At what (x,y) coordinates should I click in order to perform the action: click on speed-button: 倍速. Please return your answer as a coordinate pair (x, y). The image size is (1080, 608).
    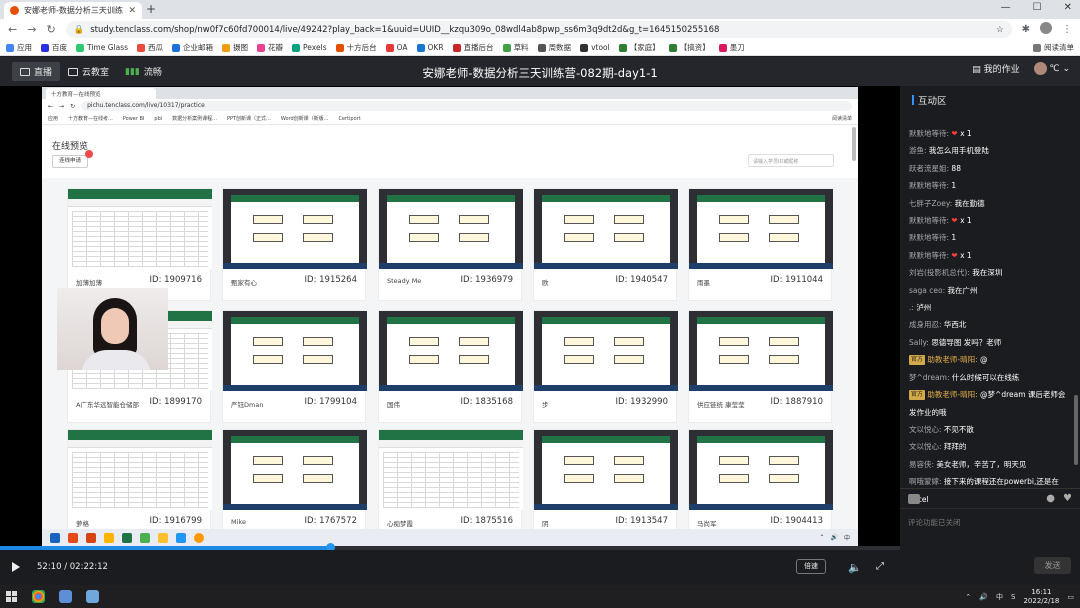
    Looking at the image, I should click on (811, 566).